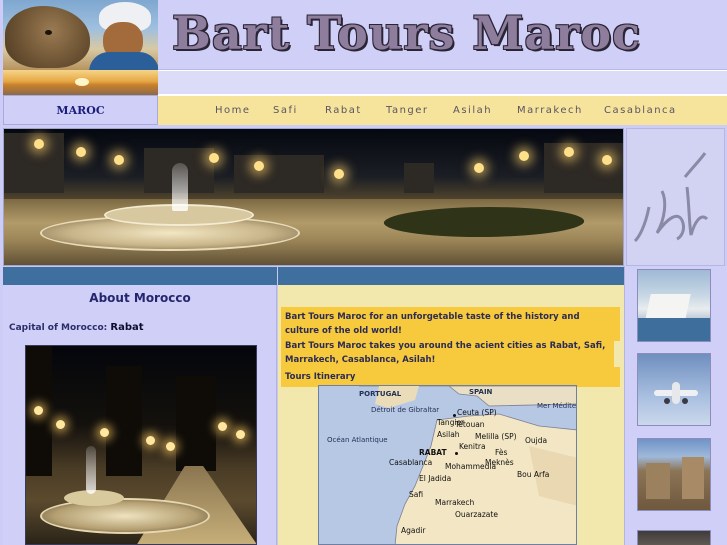  I want to click on site-title: Bart Tours Maroc, so click(407, 33).